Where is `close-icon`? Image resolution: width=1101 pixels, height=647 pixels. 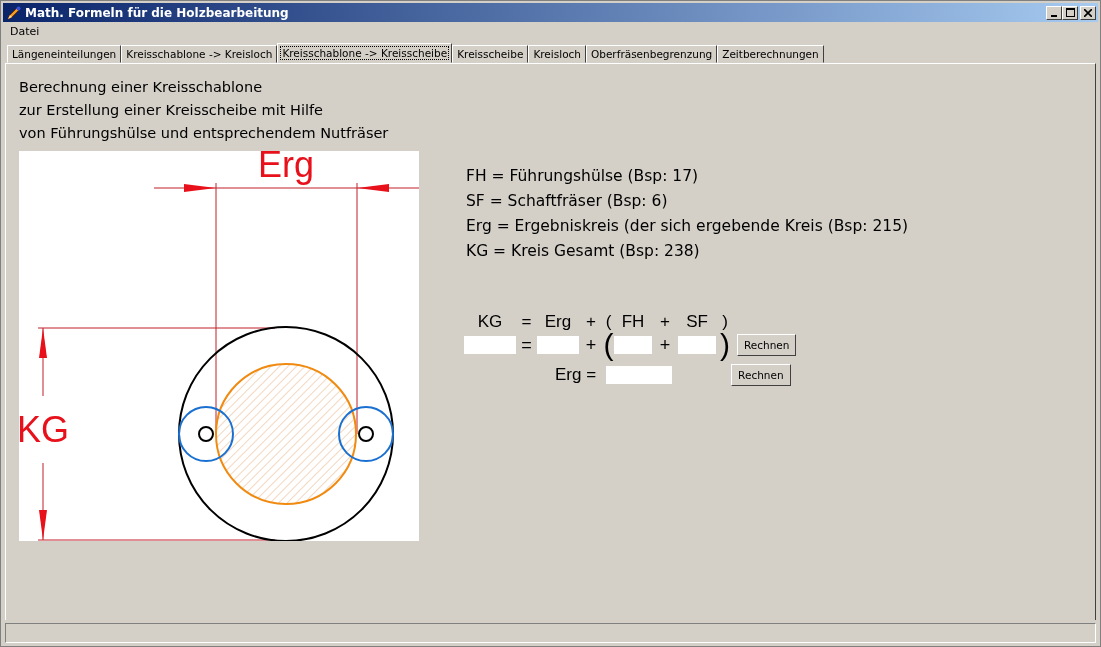
close-icon is located at coordinates (1088, 12).